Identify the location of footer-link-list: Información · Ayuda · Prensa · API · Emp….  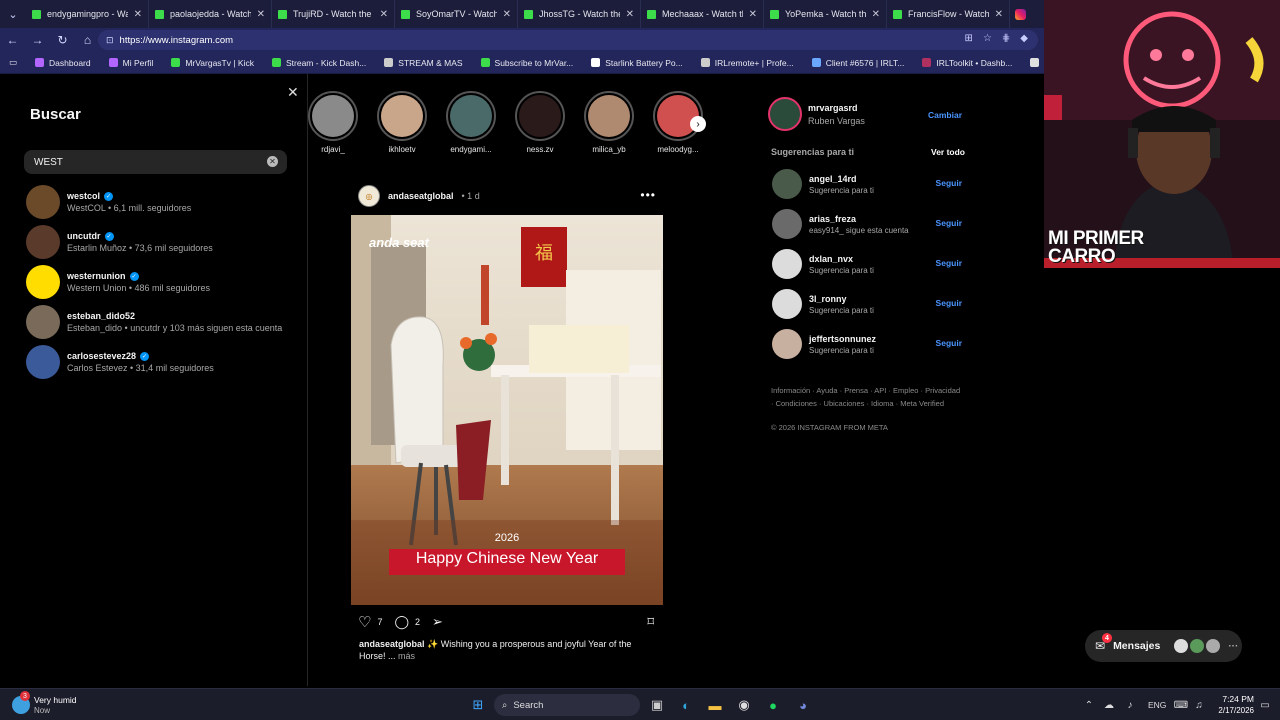
(866, 397).